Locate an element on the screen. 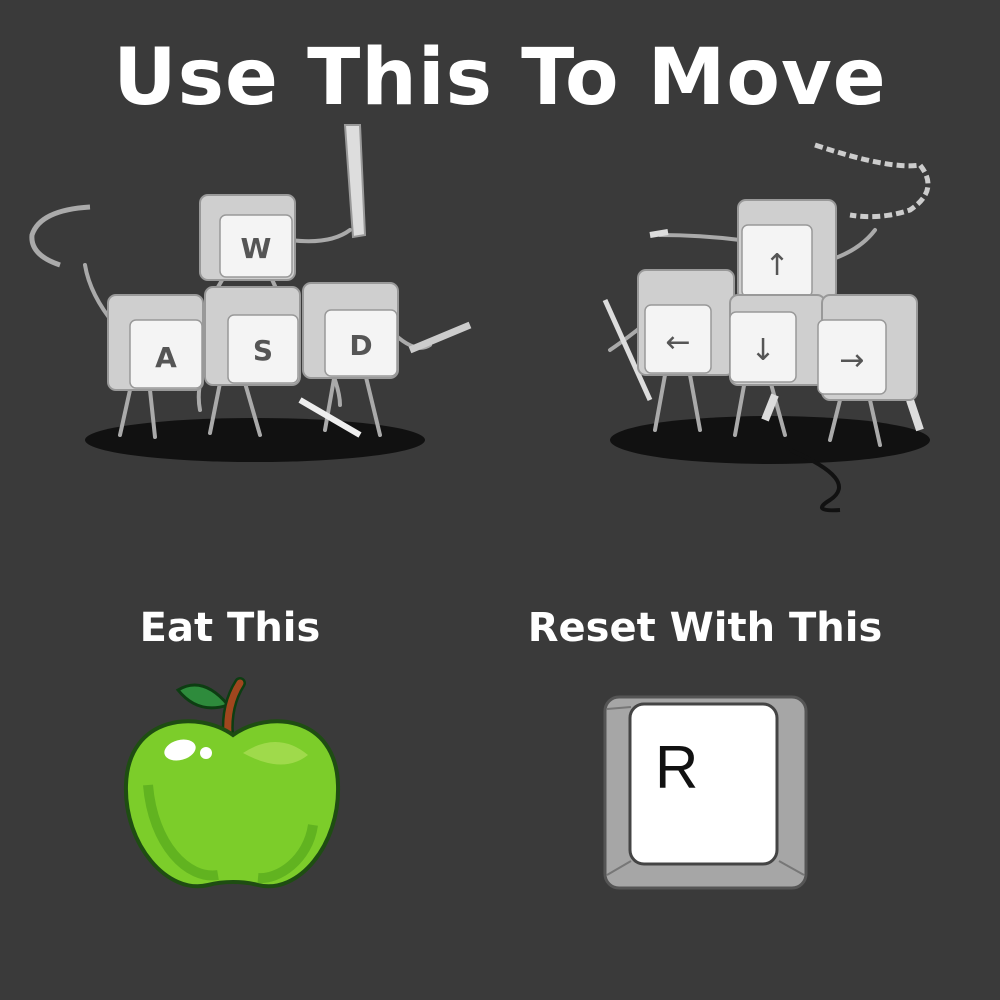 The height and width of the screenshot is (1000, 1000). reset-label: Reset With This is located at coordinates (705, 628).